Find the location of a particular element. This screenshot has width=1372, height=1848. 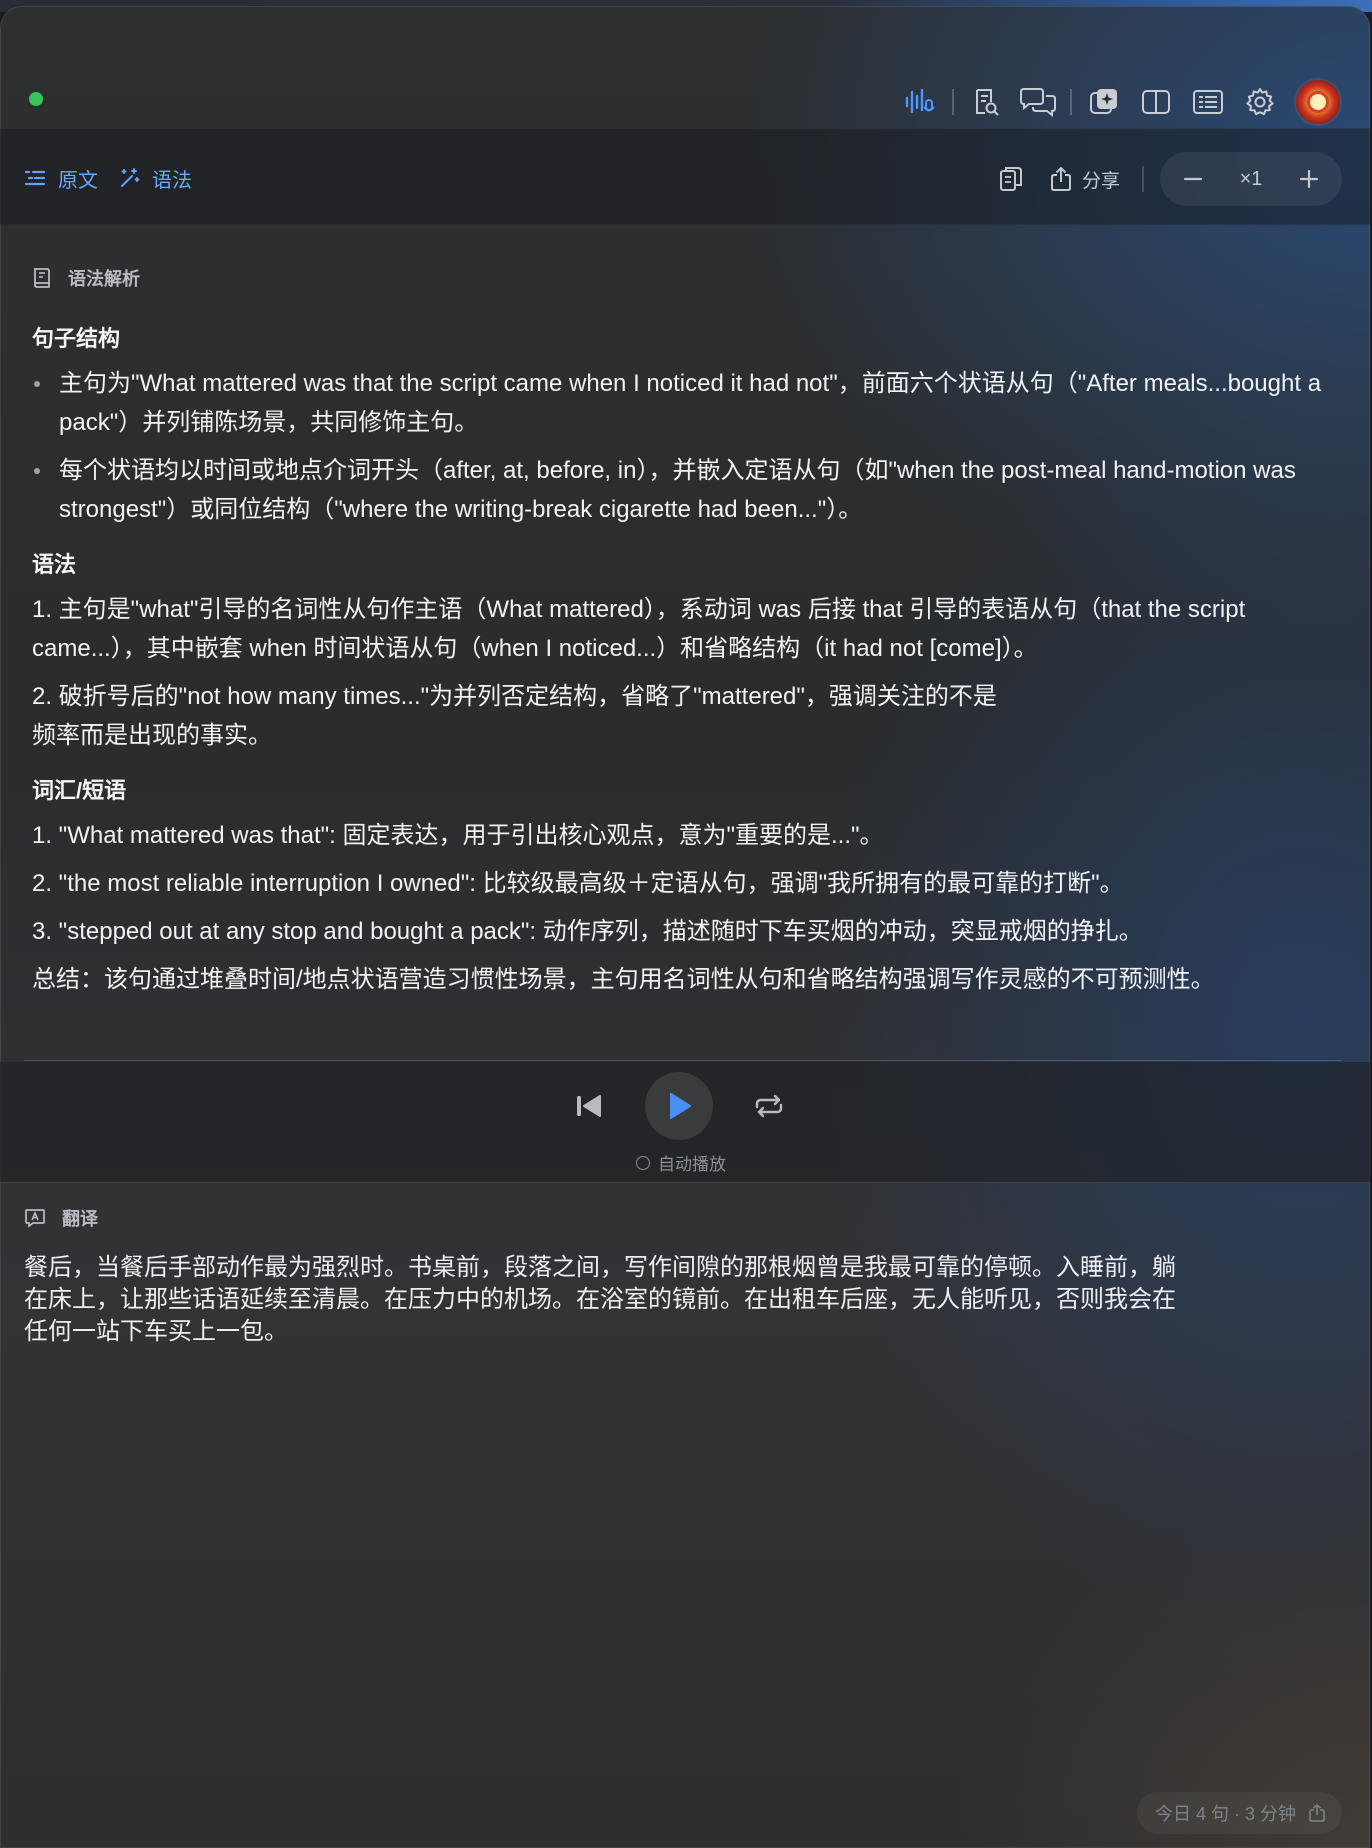

tab-grammar: 语法 is located at coordinates (155, 178).